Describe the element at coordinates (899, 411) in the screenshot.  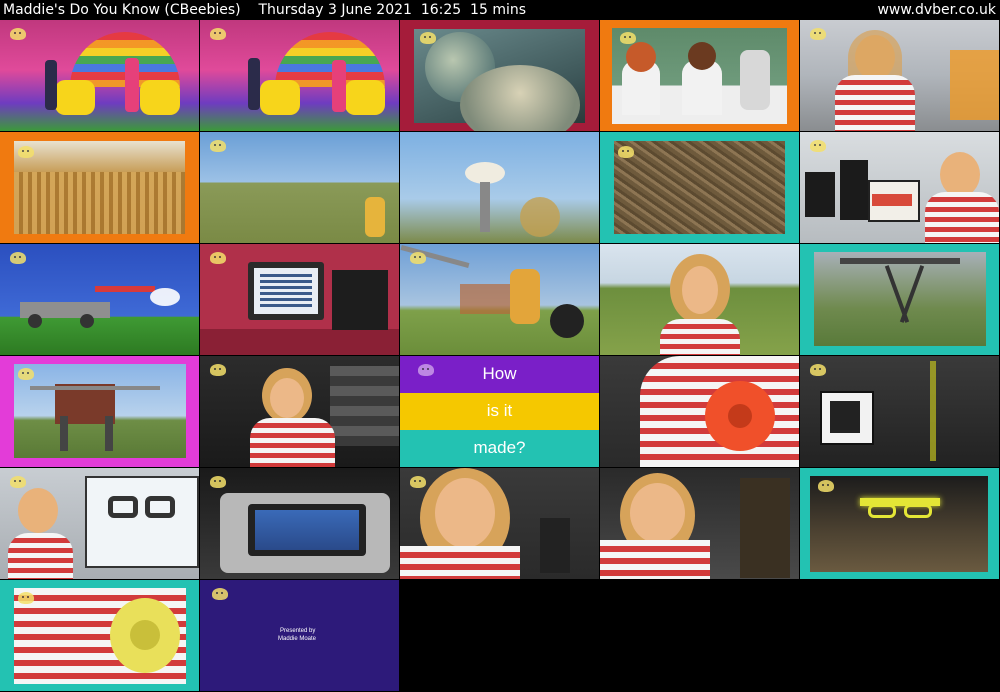
I see `thumbnail-3d-printer` at that location.